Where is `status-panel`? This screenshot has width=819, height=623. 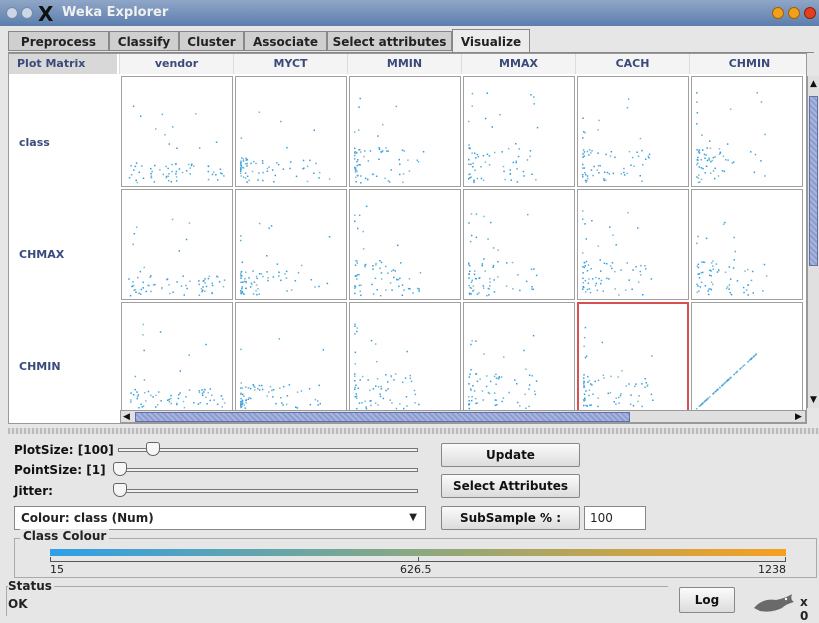 status-panel is located at coordinates (337, 601).